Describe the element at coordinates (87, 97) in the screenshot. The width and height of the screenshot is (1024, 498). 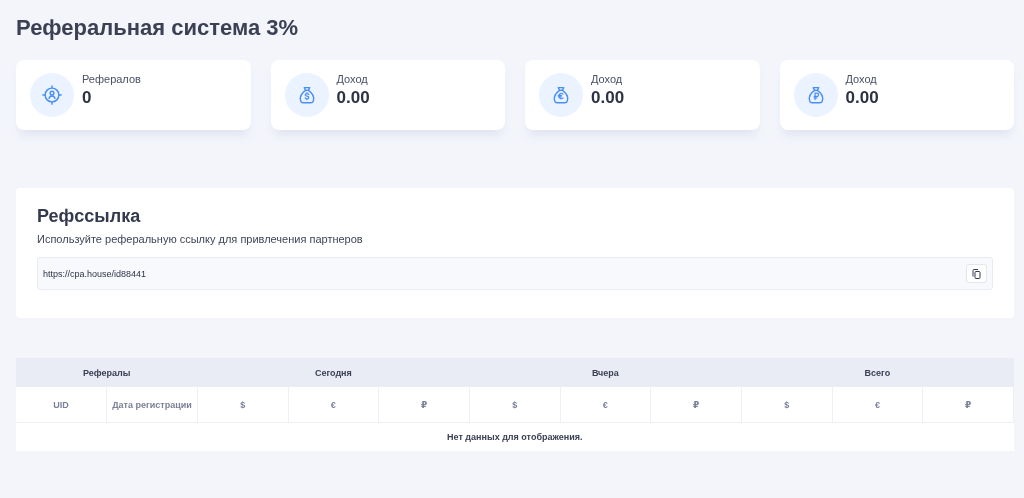
I see `stat-value: 0` at that location.